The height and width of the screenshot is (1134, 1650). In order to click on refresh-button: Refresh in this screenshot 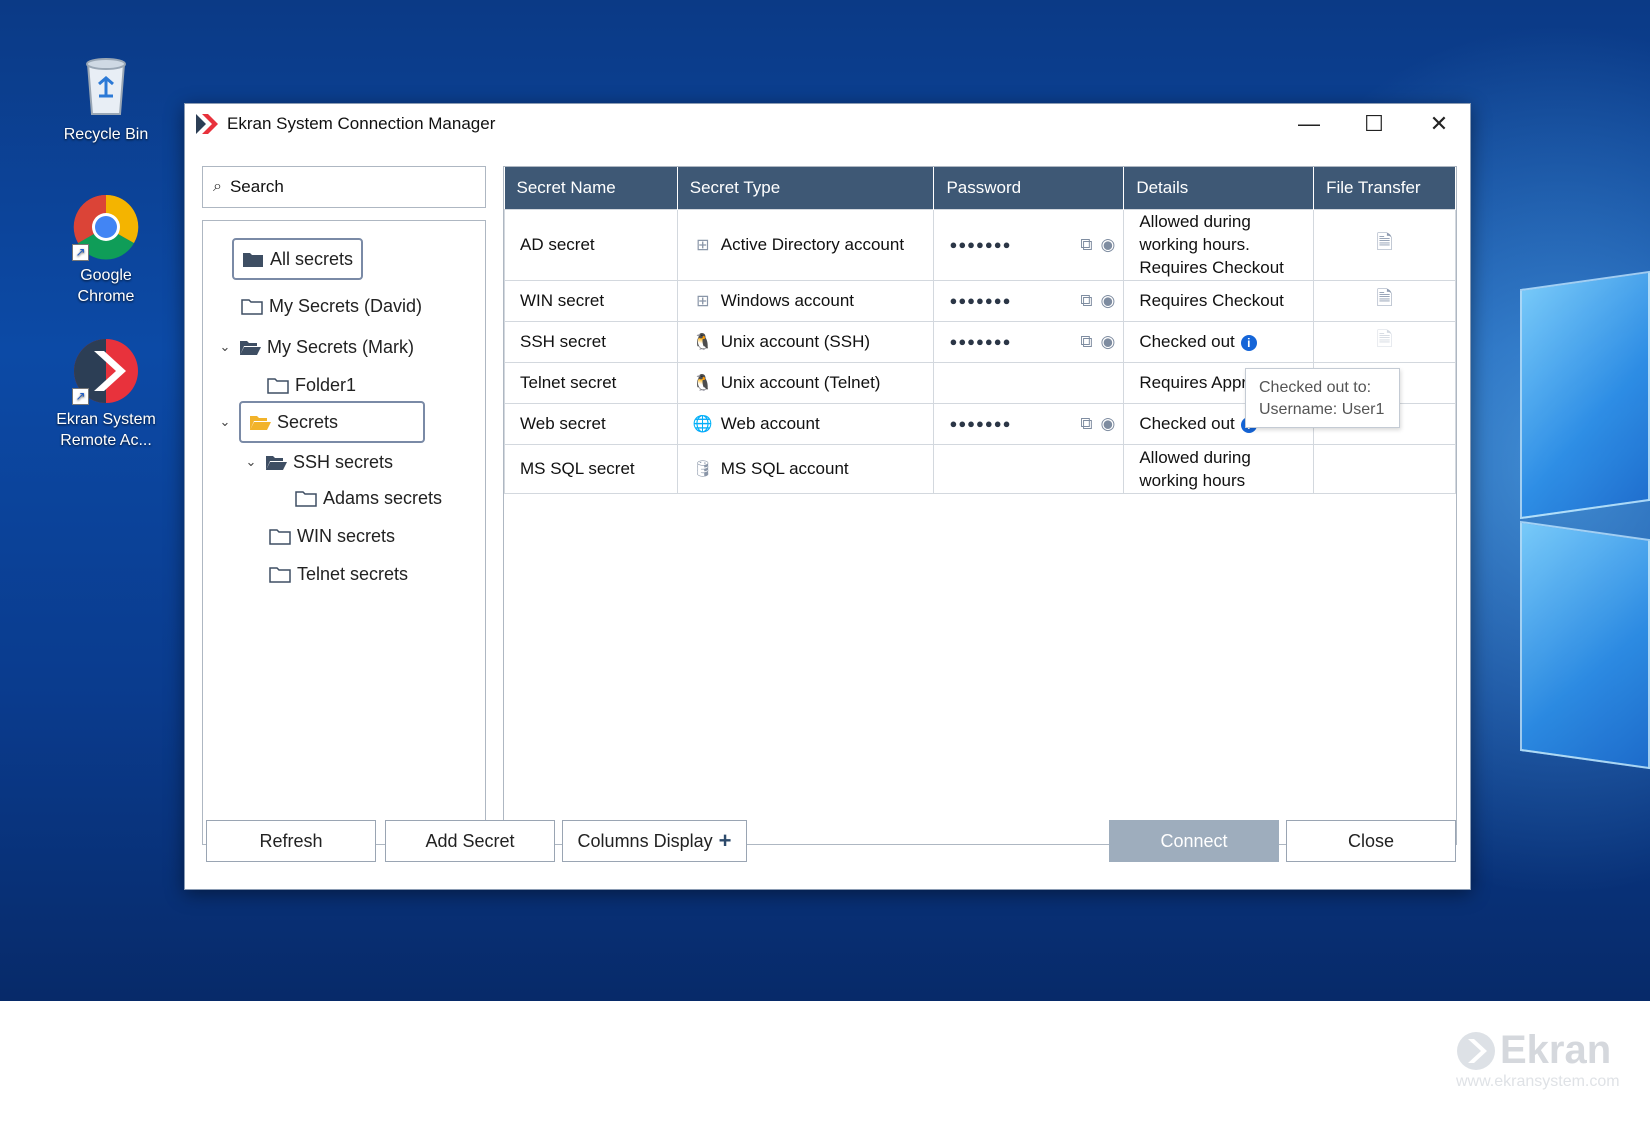, I will do `click(291, 841)`.